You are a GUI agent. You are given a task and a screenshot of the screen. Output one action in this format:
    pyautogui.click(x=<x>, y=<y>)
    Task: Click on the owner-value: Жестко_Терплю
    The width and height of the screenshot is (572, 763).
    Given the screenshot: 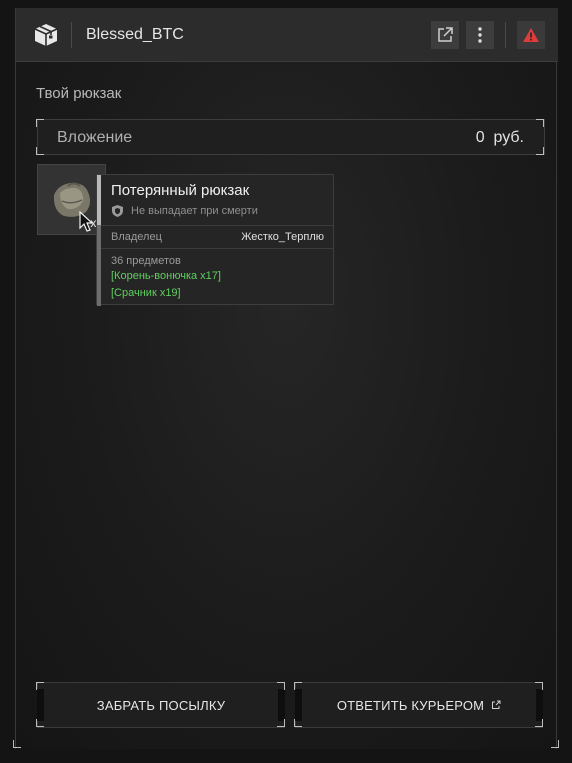 What is the action you would take?
    pyautogui.click(x=282, y=237)
    